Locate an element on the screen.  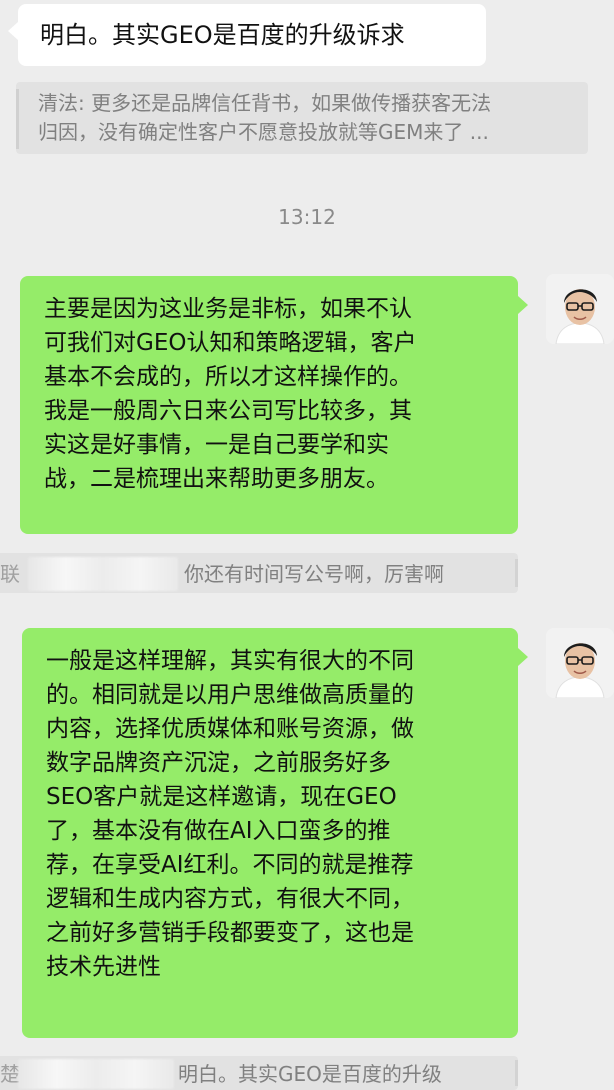
quoted-message-text: 你还有时间写公号啊，厉害啊 is located at coordinates (314, 574).